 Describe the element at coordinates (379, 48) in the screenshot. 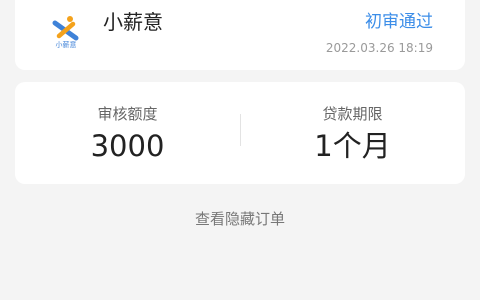

I see `order-time: 2022.03.26 18:19` at that location.